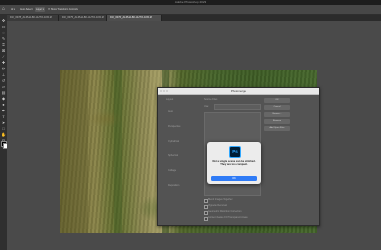 The image size is (381, 250). What do you see at coordinates (3, 98) in the screenshot?
I see `blur-icon: ◆` at bounding box center [3, 98].